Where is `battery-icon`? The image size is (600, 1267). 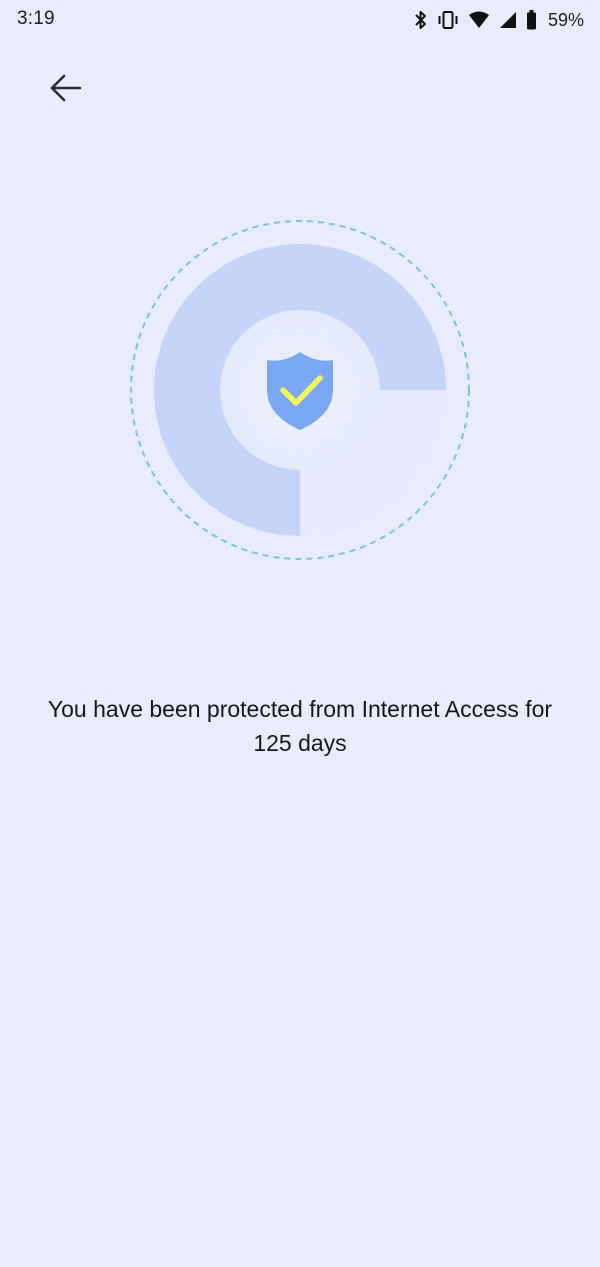
battery-icon is located at coordinates (531, 20).